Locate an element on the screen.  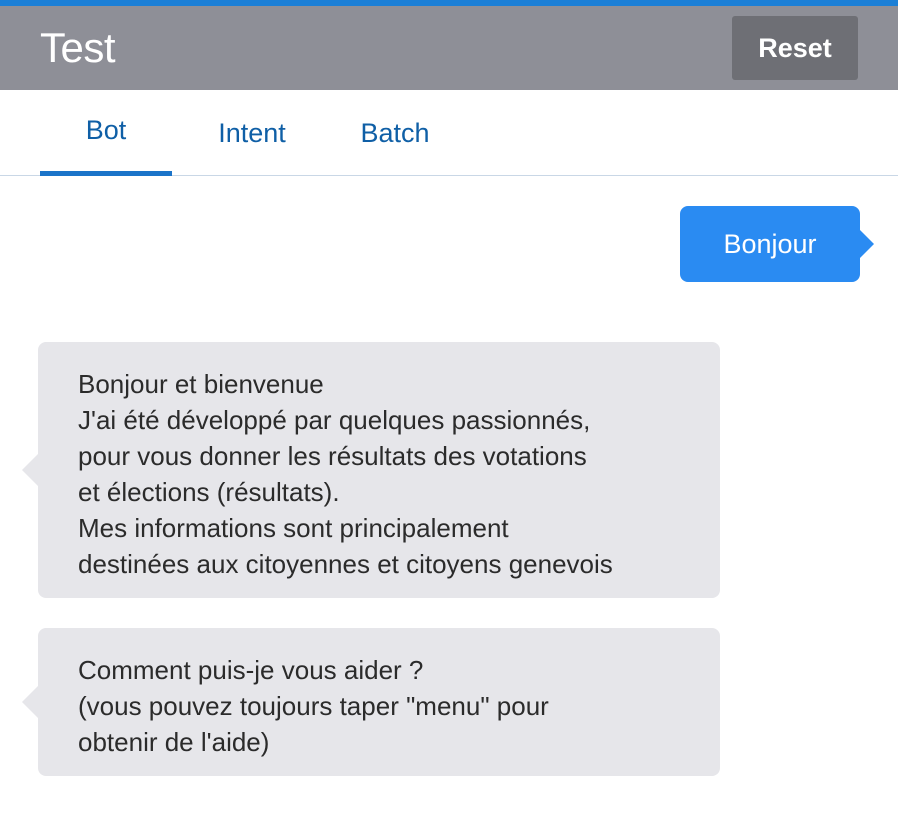
bot-message-line: et élections (résultats). is located at coordinates (209, 492).